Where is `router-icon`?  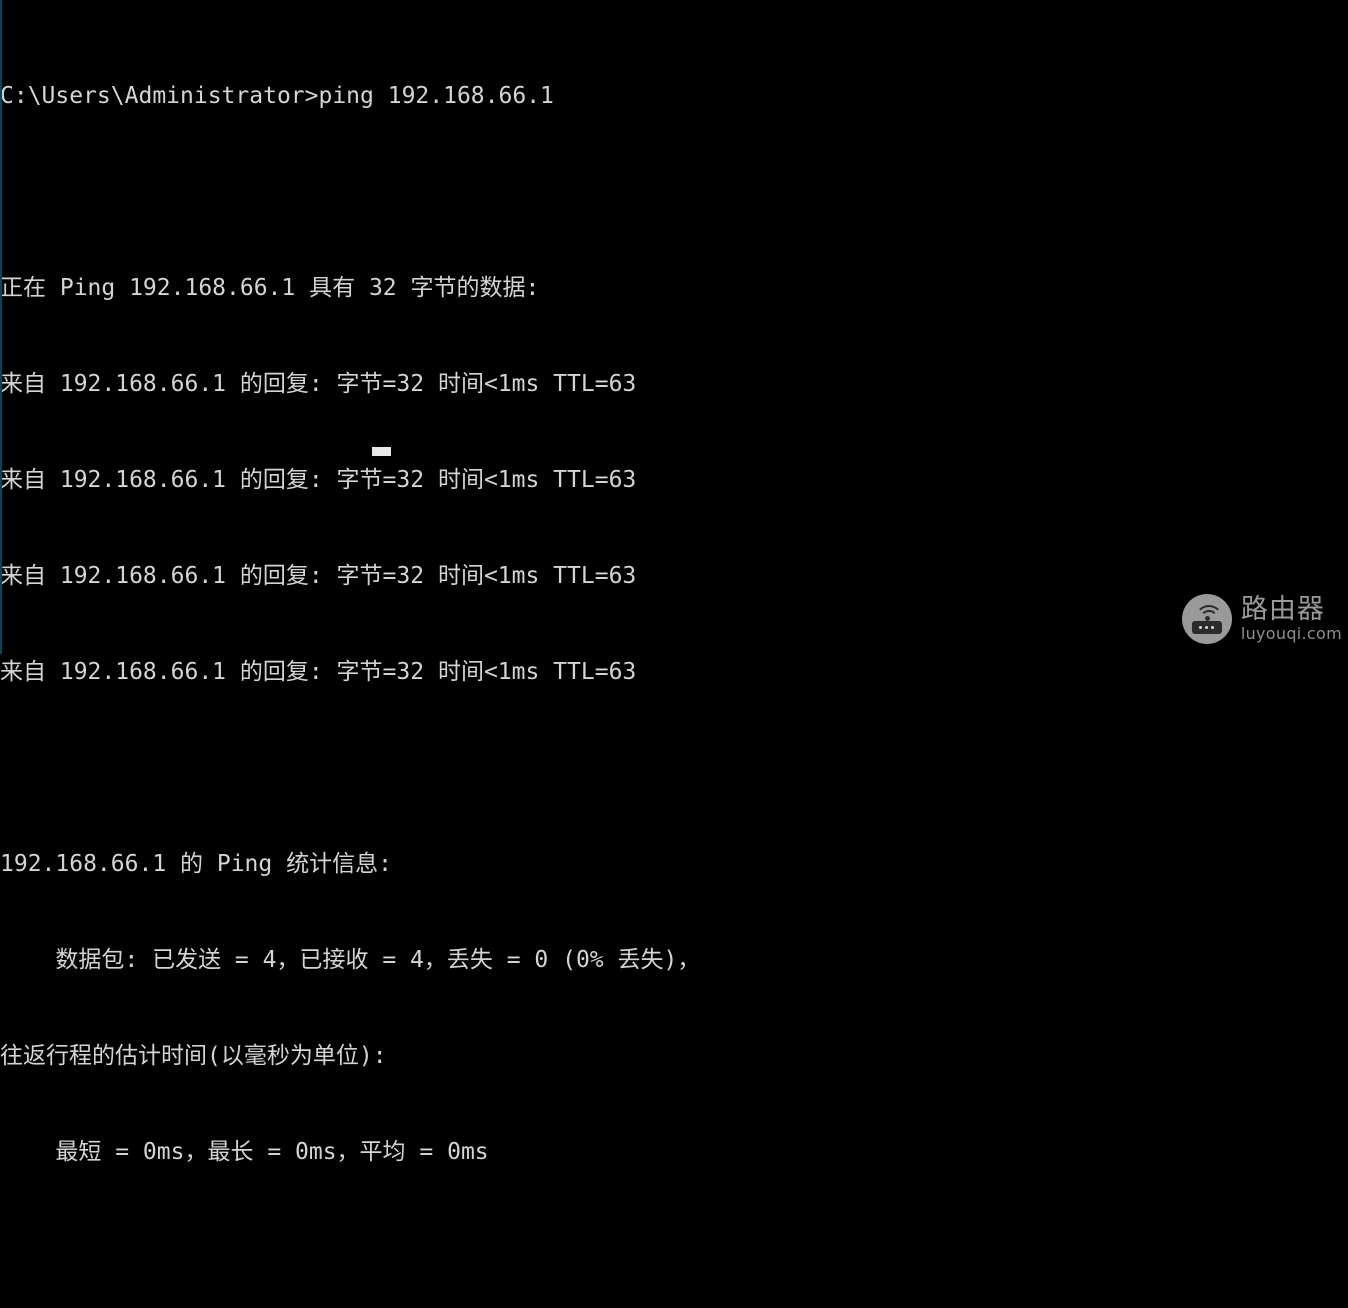
router-icon is located at coordinates (1206, 619).